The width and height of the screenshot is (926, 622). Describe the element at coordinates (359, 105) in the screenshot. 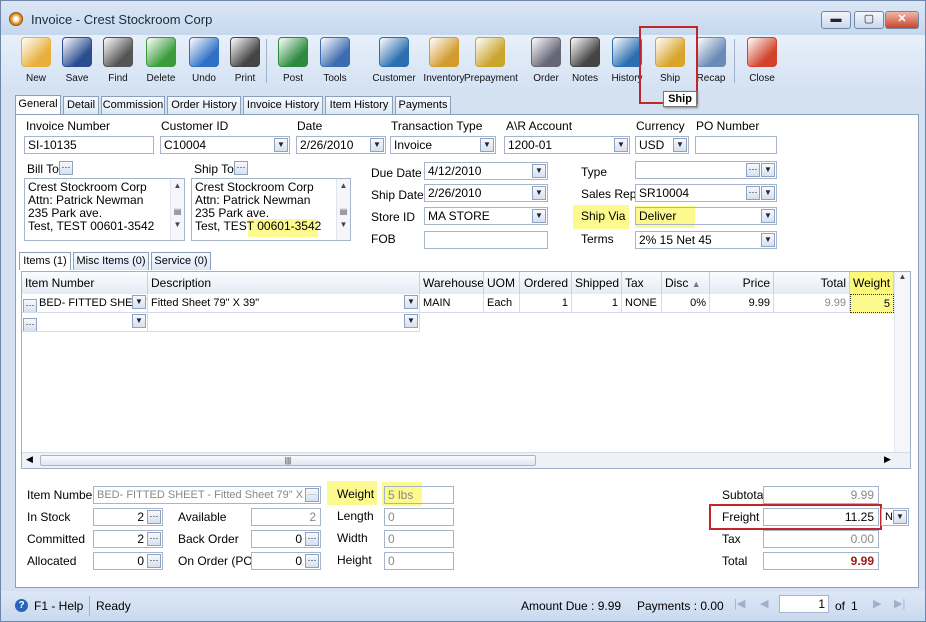

I see `tab-item-history: Item History` at that location.